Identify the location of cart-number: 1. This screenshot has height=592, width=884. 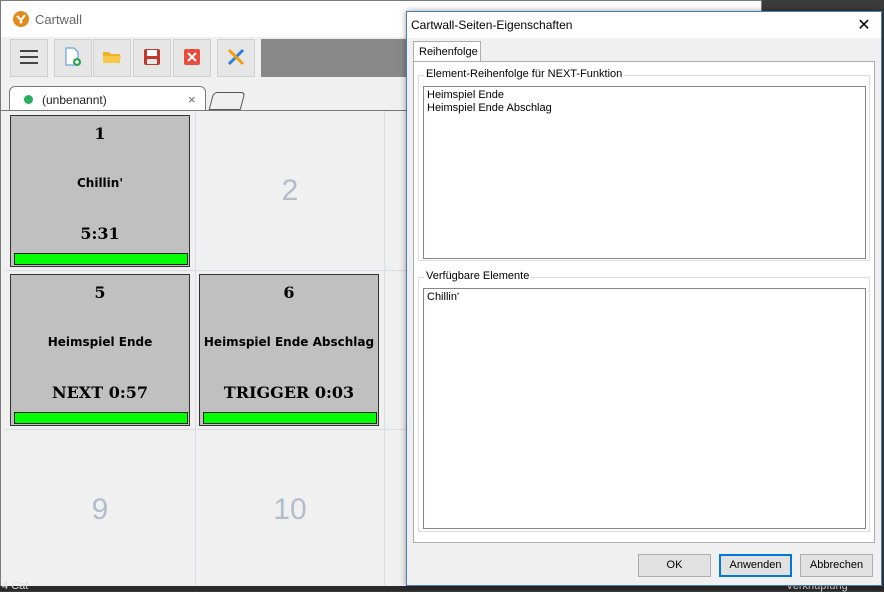
(100, 133).